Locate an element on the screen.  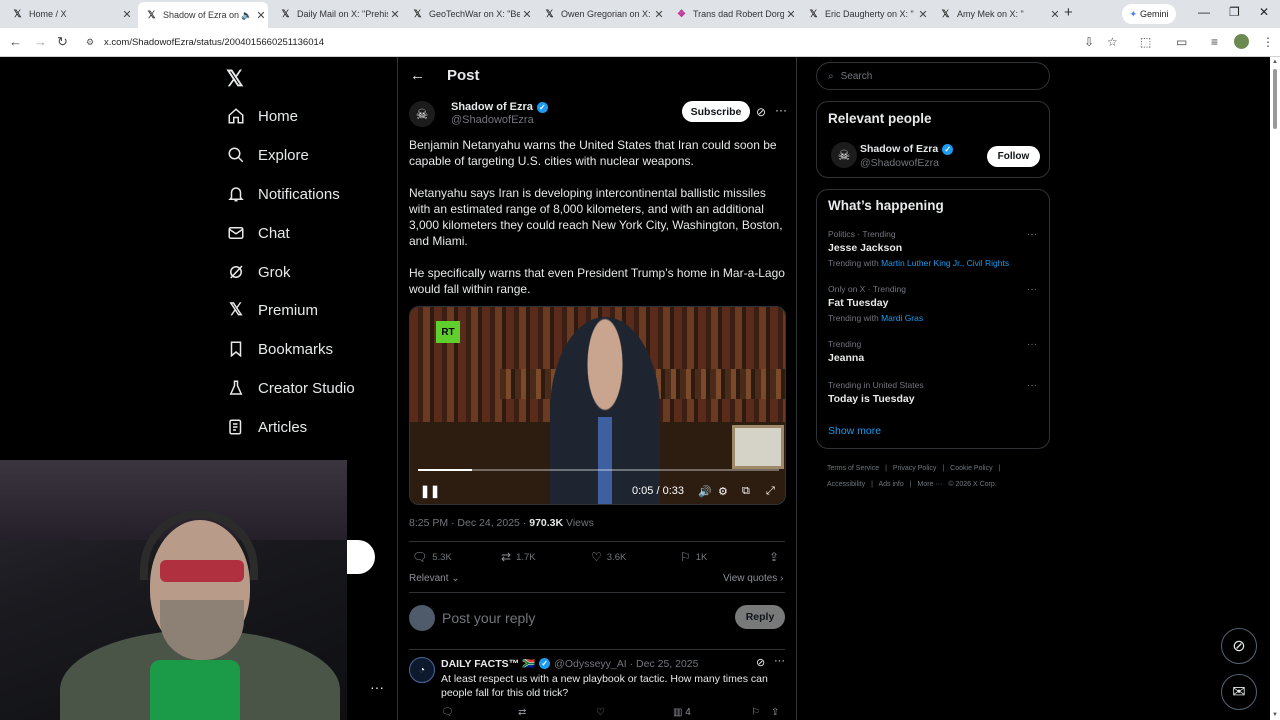
footer-link: Privacy Policy is located at coordinates (915, 468).